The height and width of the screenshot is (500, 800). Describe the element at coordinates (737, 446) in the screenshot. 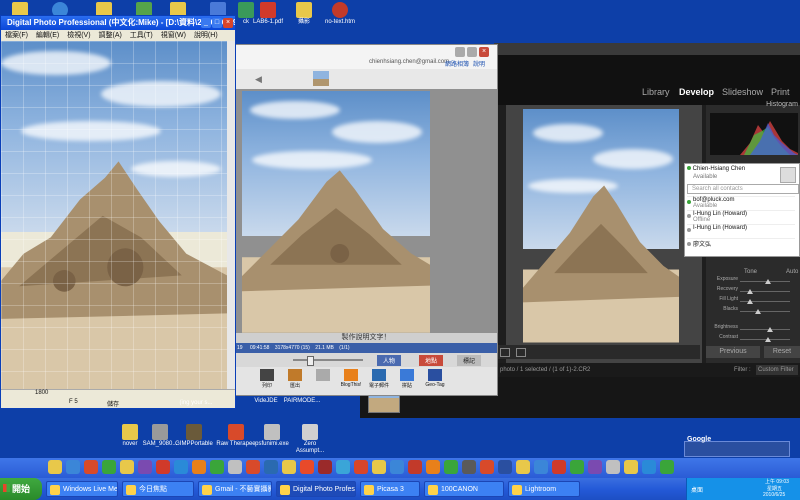

I see `google-search-box: Google` at that location.